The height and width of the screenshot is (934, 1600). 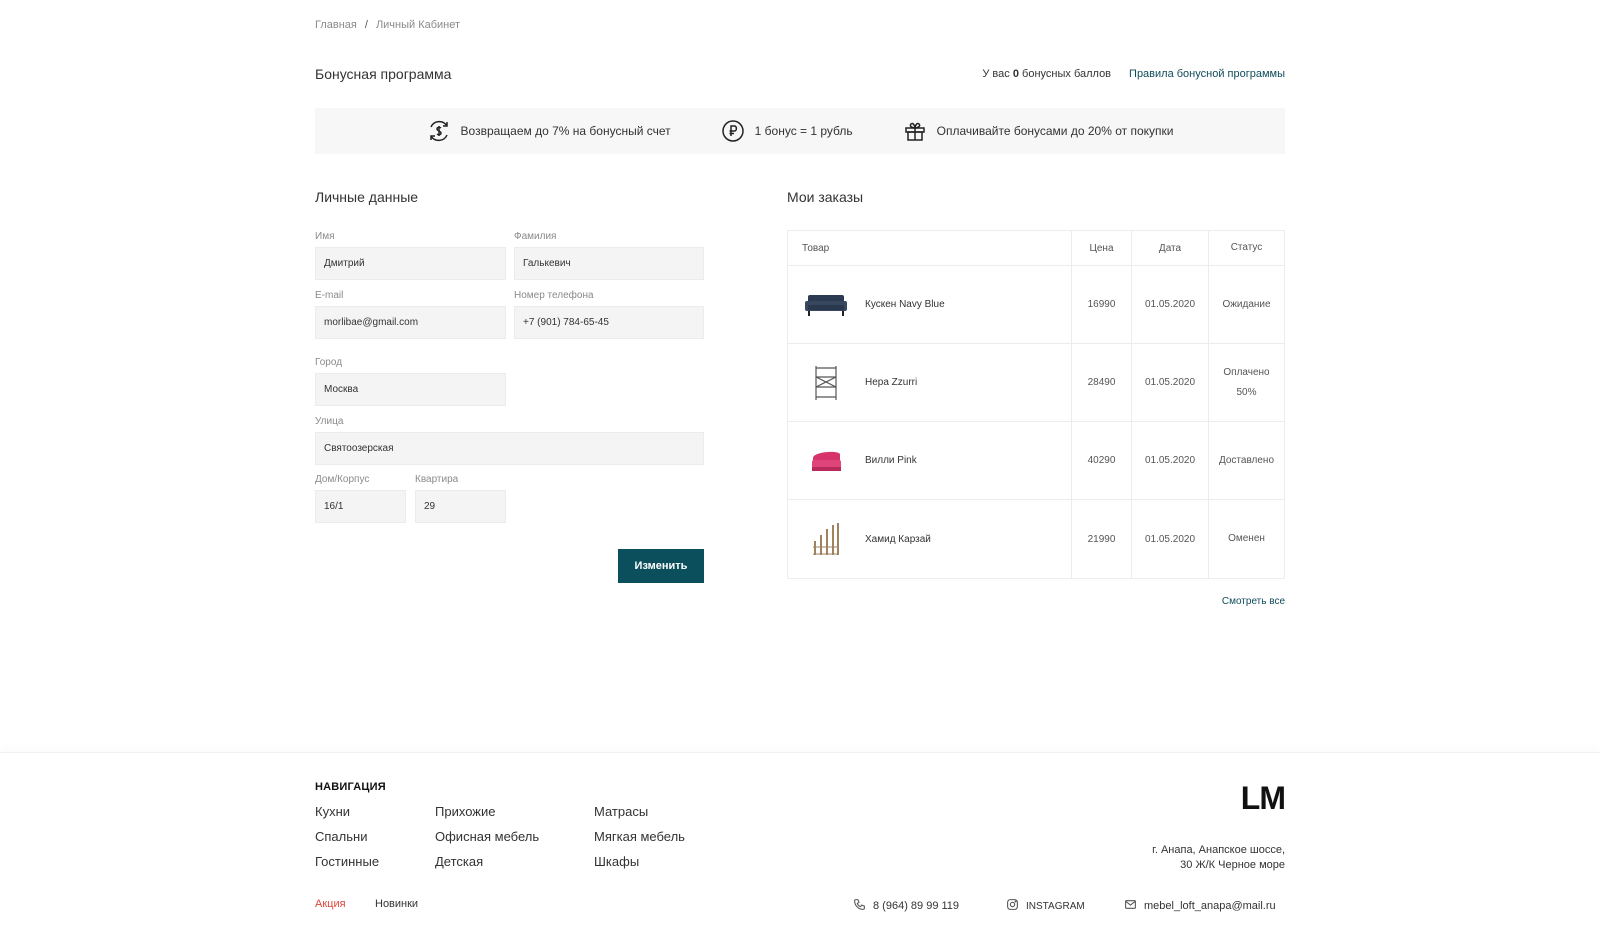 What do you see at coordinates (905, 304) in the screenshot?
I see `order-product-name: Кускен Navy Blue` at bounding box center [905, 304].